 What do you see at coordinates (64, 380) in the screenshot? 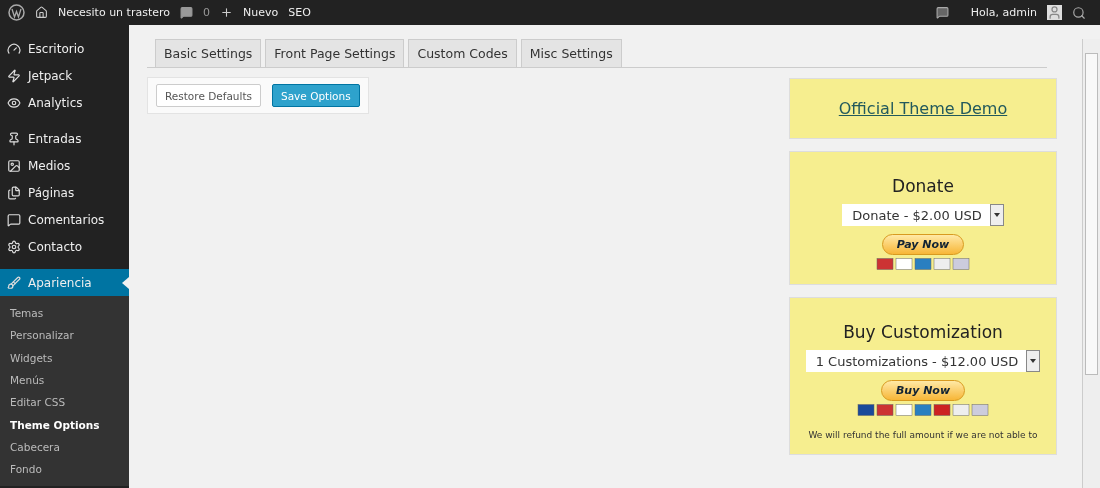
I see `submenu-item: Menús` at bounding box center [64, 380].